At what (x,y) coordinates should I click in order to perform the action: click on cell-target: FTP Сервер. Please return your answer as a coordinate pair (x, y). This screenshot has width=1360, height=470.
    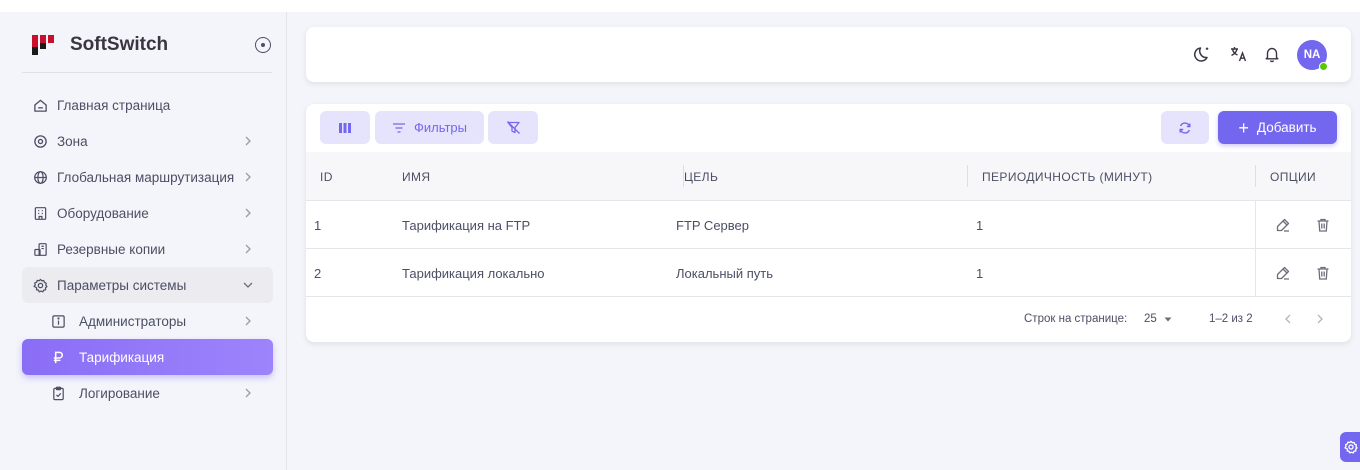
    Looking at the image, I should click on (712, 225).